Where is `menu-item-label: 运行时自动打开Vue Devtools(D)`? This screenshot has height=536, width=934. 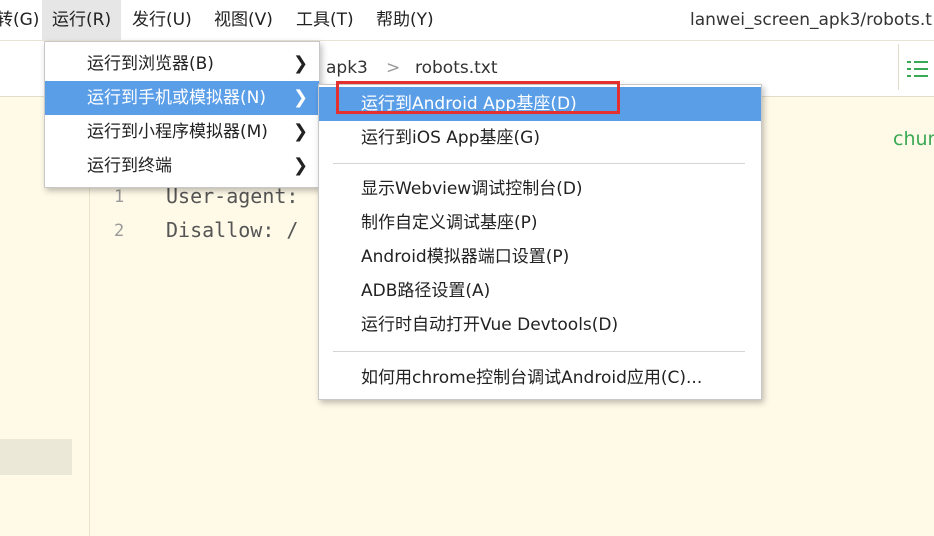 menu-item-label: 运行时自动打开Vue Devtools(D) is located at coordinates (490, 325).